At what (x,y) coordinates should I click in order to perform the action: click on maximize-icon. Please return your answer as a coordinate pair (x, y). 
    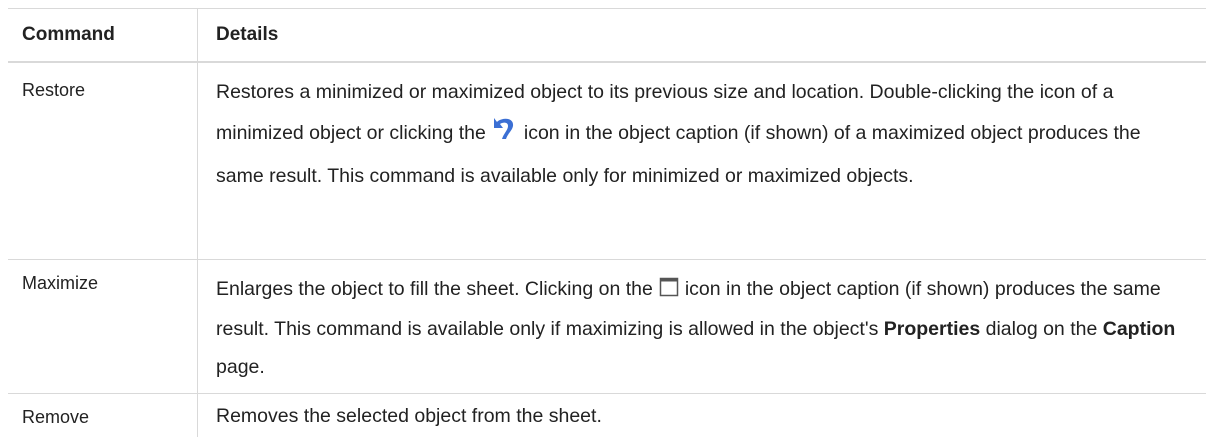
    Looking at the image, I should click on (669, 291).